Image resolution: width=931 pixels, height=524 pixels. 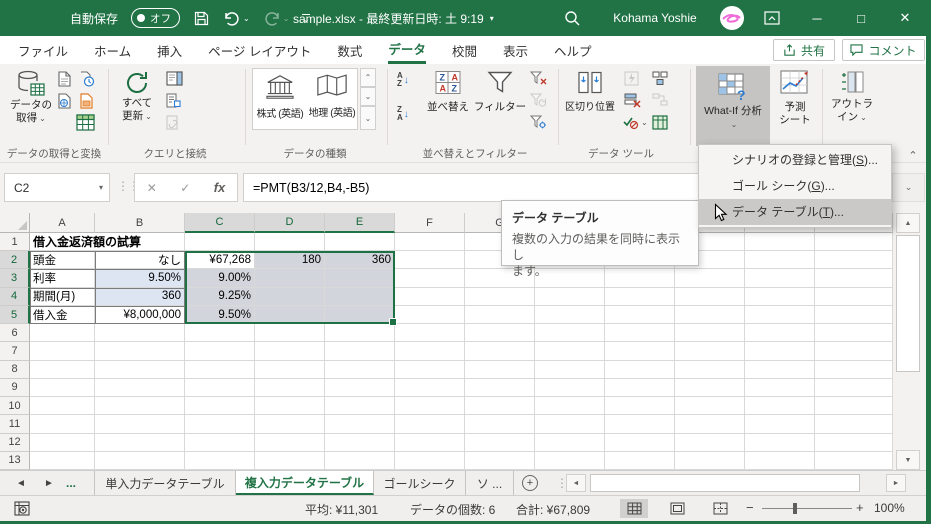 What do you see at coordinates (140, 296) in the screenshot?
I see `grid-cell: 360` at bounding box center [140, 296].